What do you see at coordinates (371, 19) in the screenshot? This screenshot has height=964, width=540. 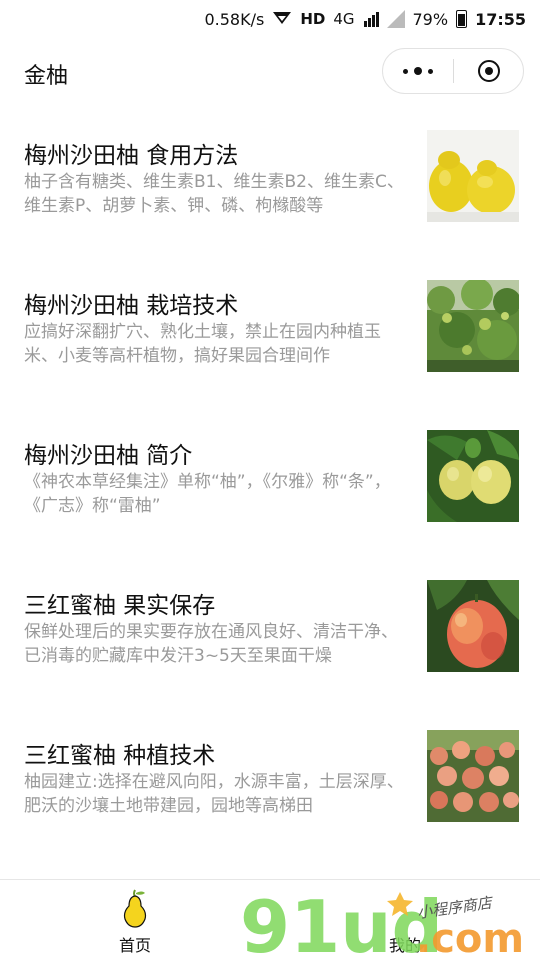 I see `signal-icon` at bounding box center [371, 19].